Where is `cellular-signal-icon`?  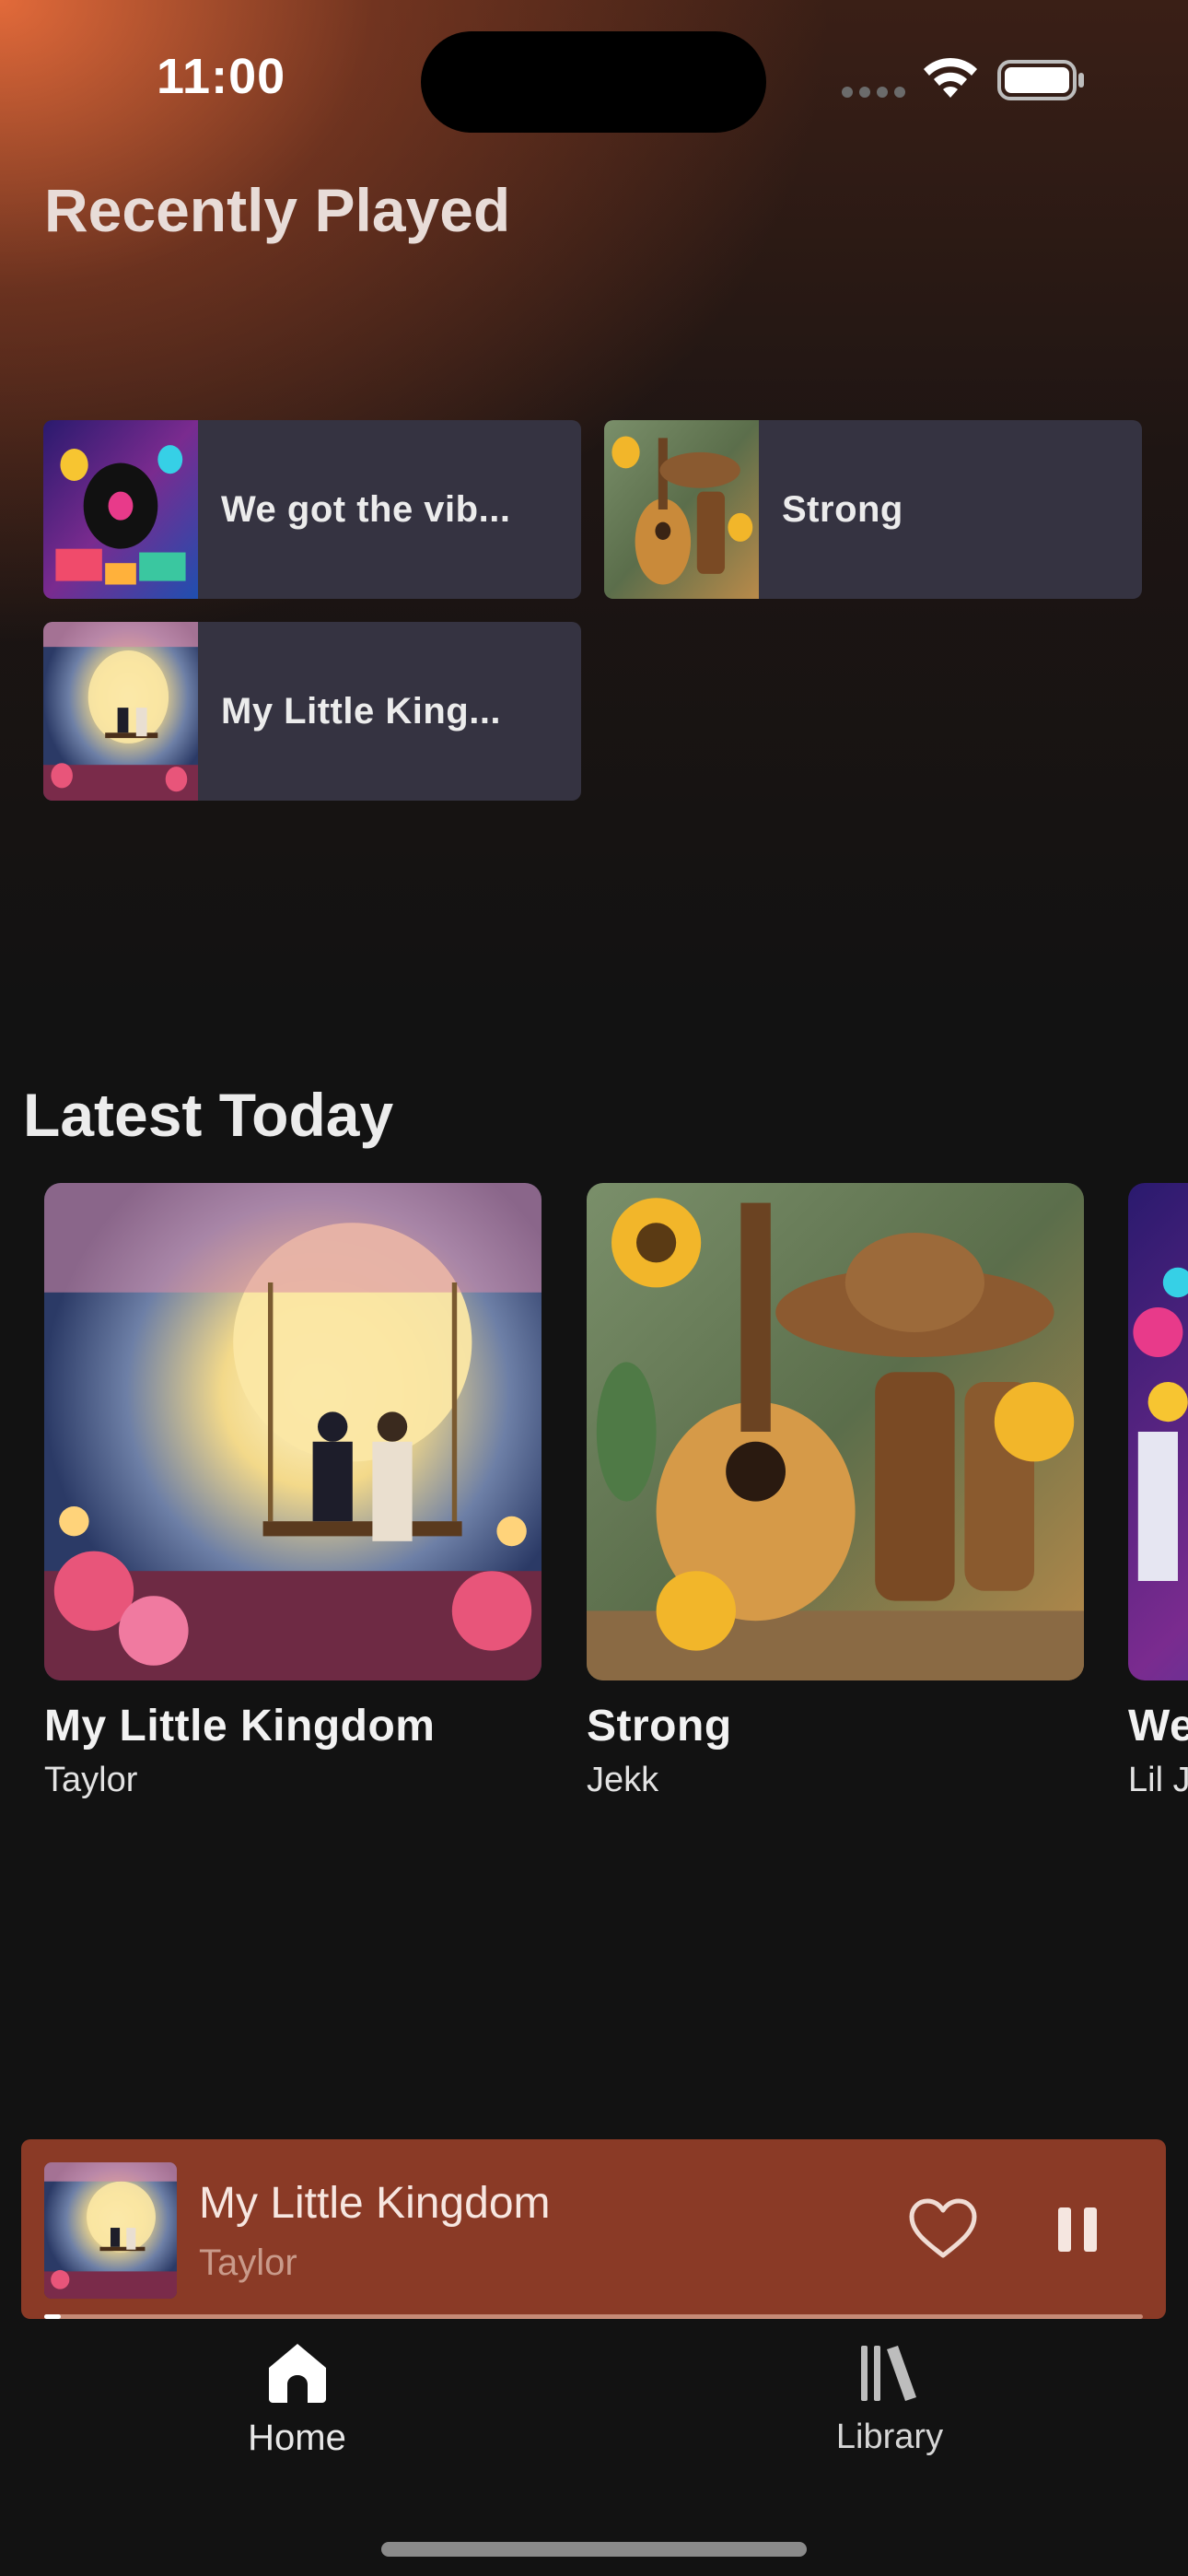 cellular-signal-icon is located at coordinates (874, 93).